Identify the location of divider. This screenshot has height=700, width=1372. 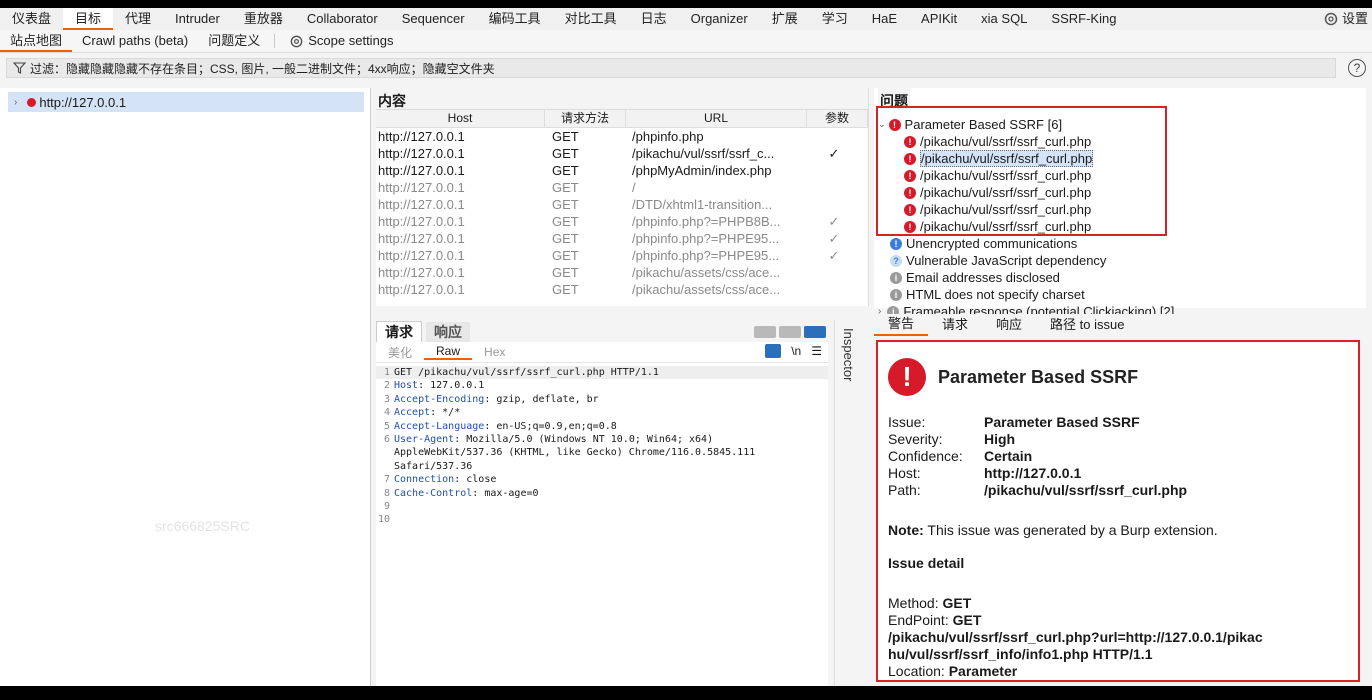
(275, 41).